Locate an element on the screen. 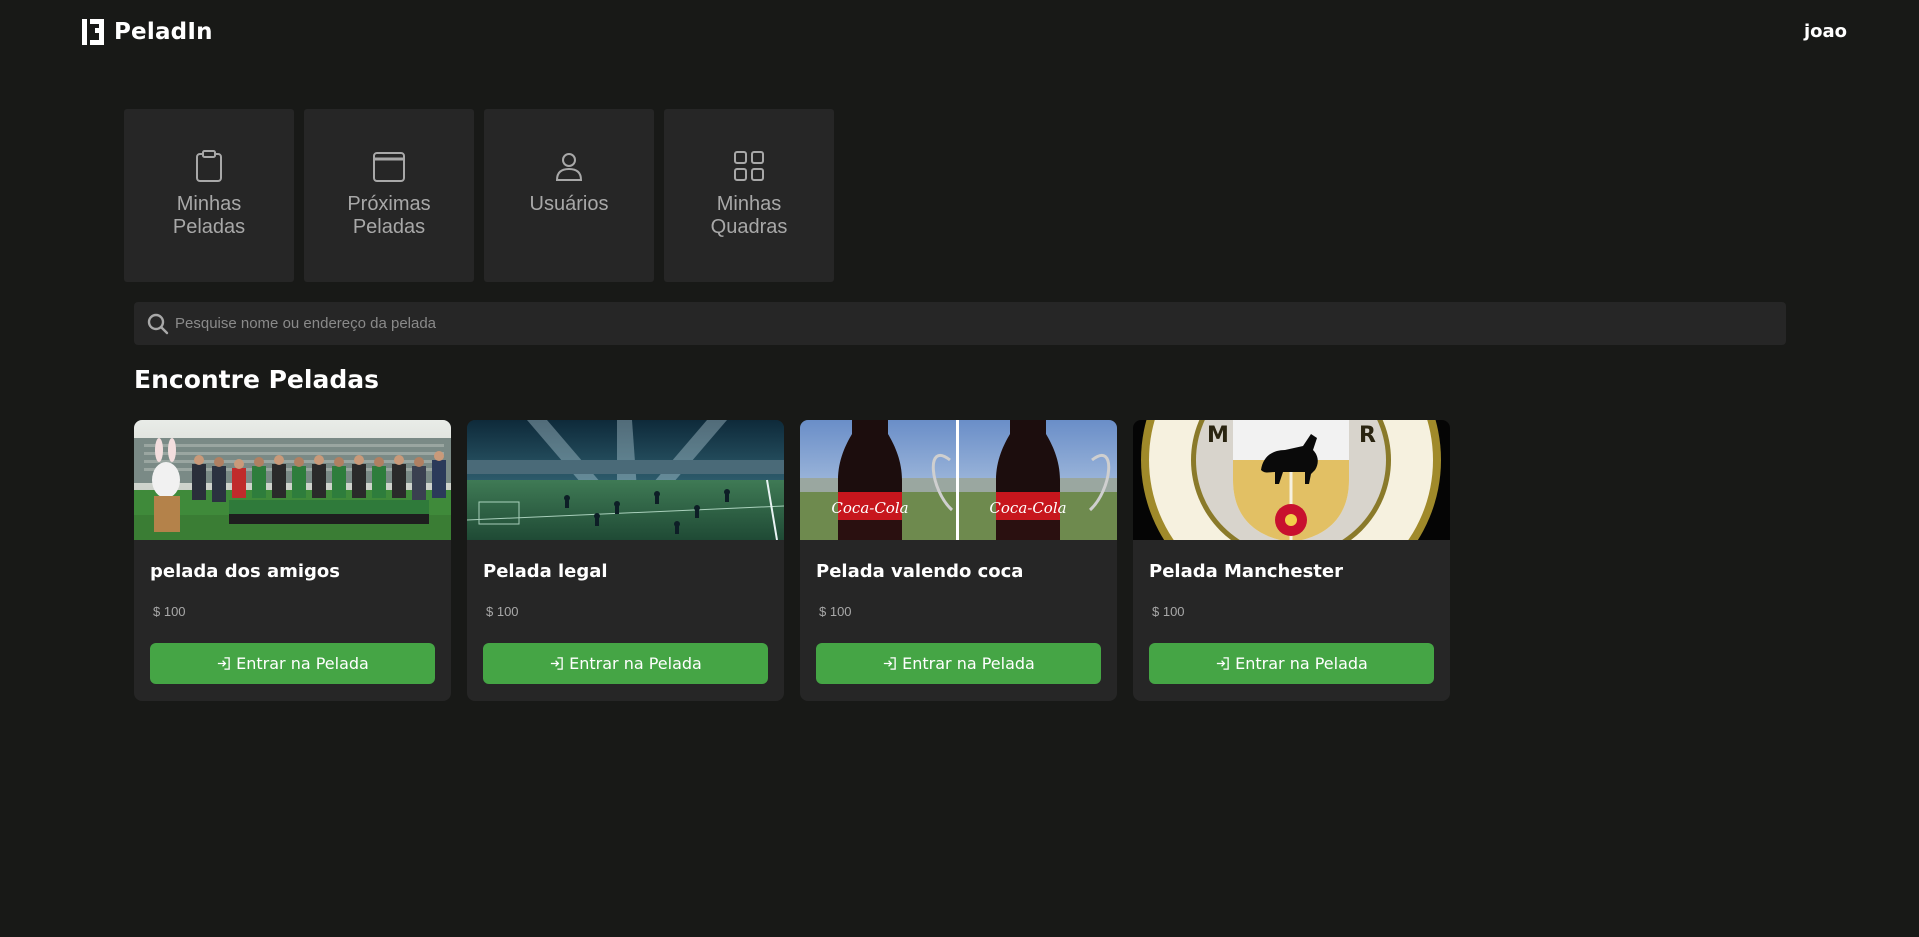 This screenshot has width=1919, height=937. tile-minhas-quadras: Minhas Quadras is located at coordinates (749, 195).